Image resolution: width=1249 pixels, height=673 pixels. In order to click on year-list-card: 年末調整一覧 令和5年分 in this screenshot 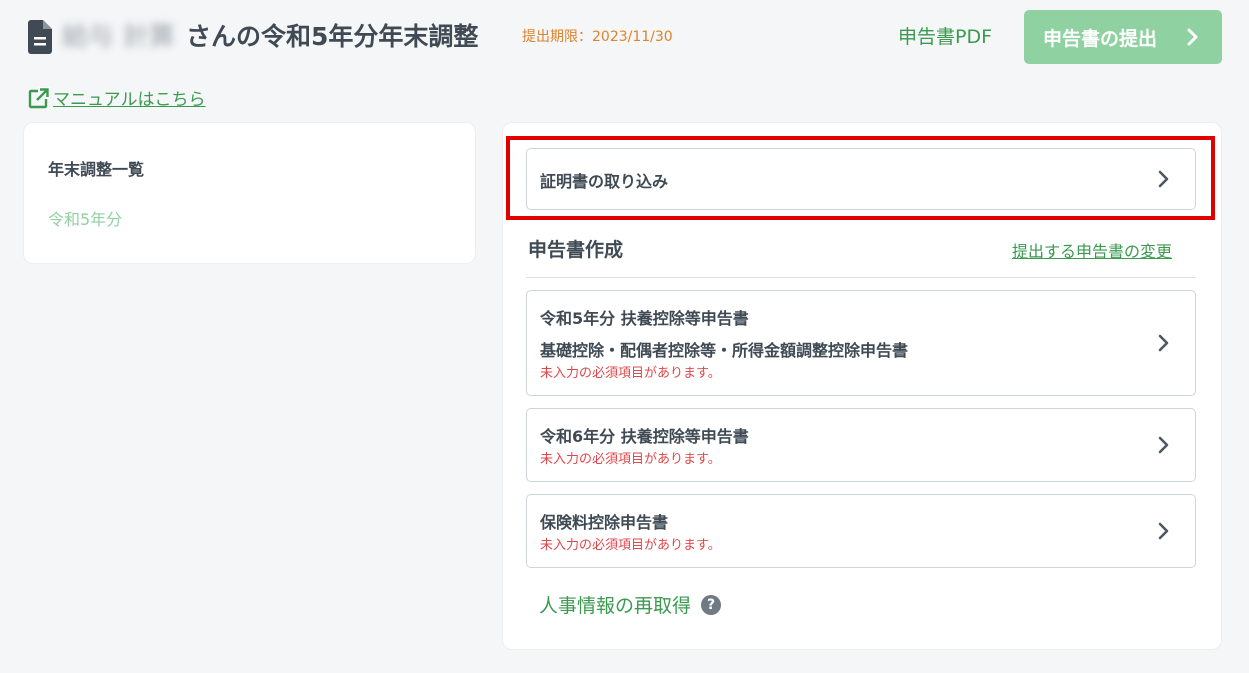, I will do `click(249, 193)`.